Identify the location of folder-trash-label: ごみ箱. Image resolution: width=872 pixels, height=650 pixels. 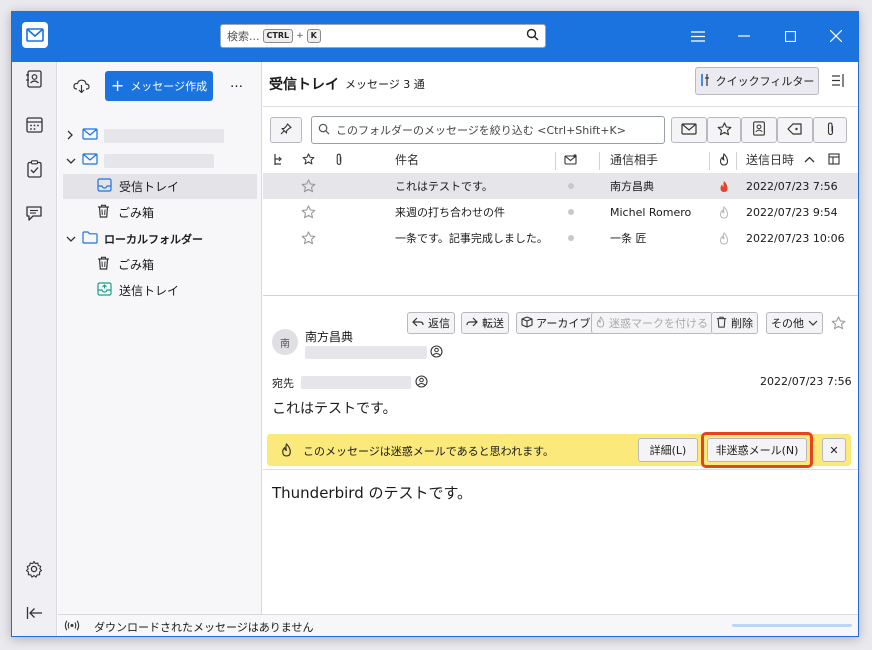
(136, 213).